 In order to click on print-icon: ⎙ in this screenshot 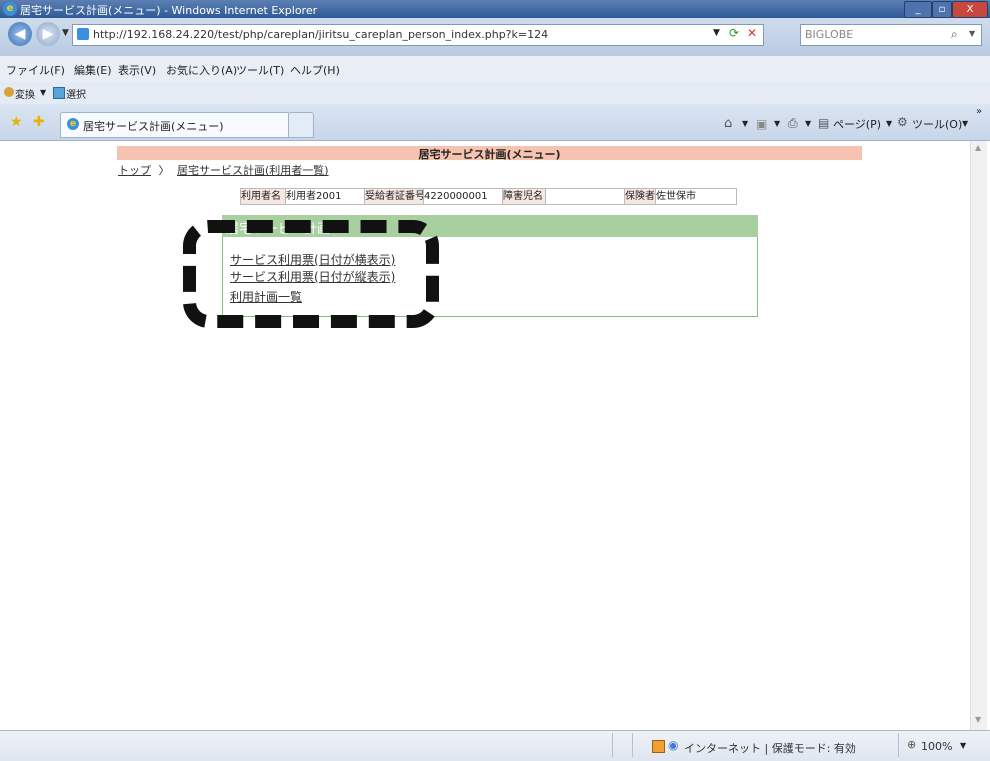, I will do `click(793, 123)`.